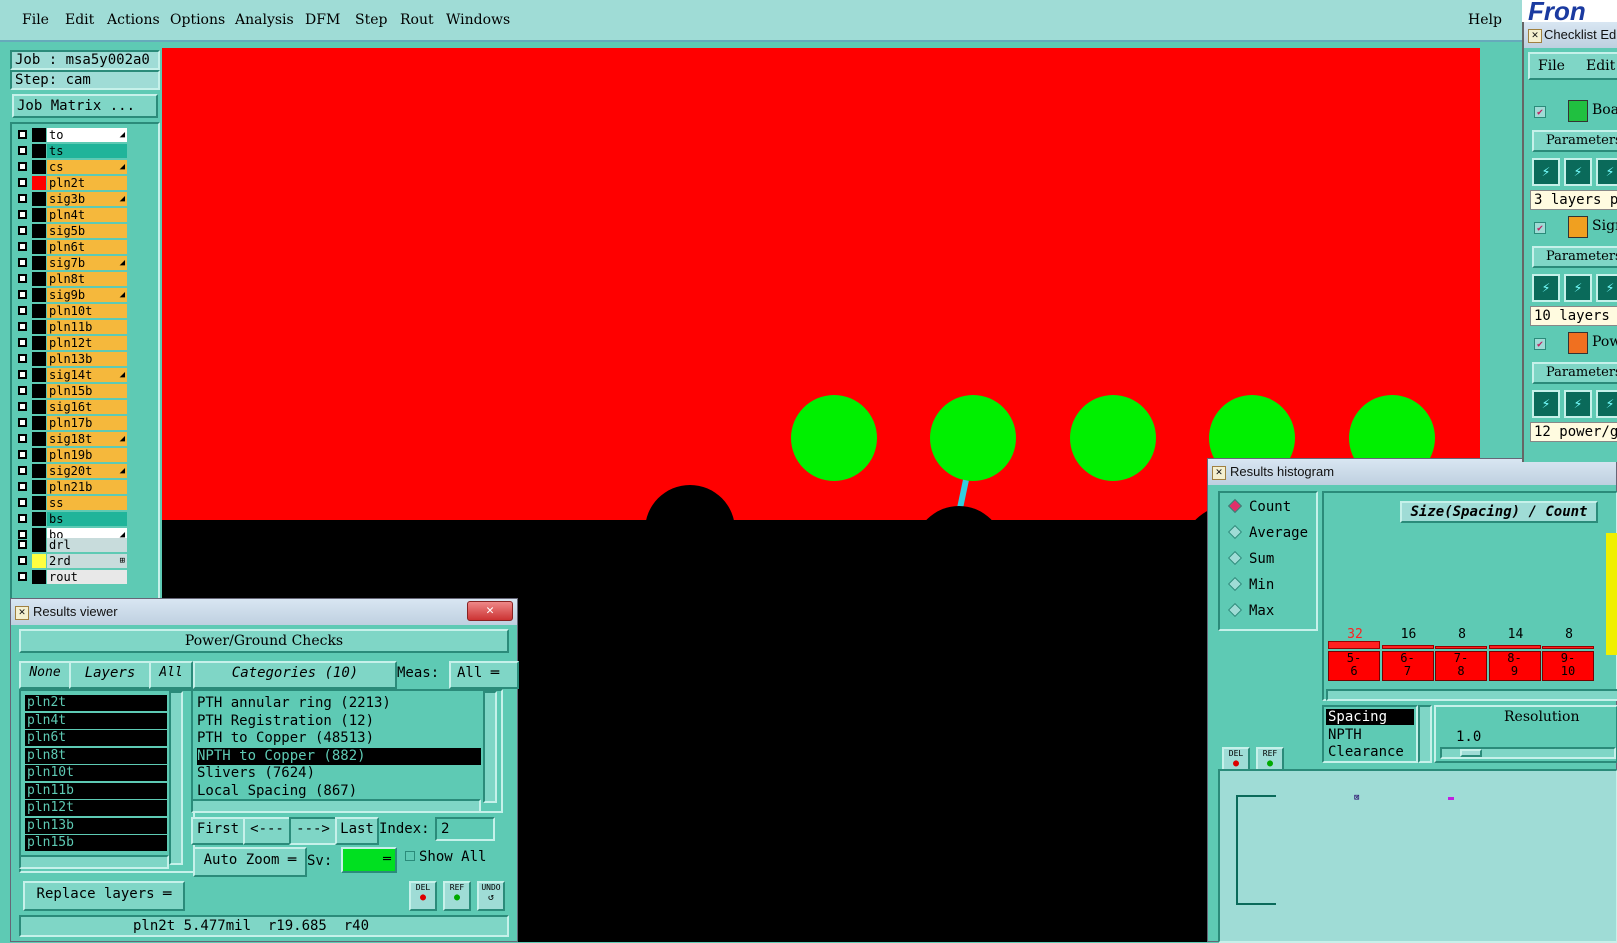 The image size is (1617, 943). What do you see at coordinates (1604, 342) in the screenshot?
I see `checklist-item-name: Pow` at bounding box center [1604, 342].